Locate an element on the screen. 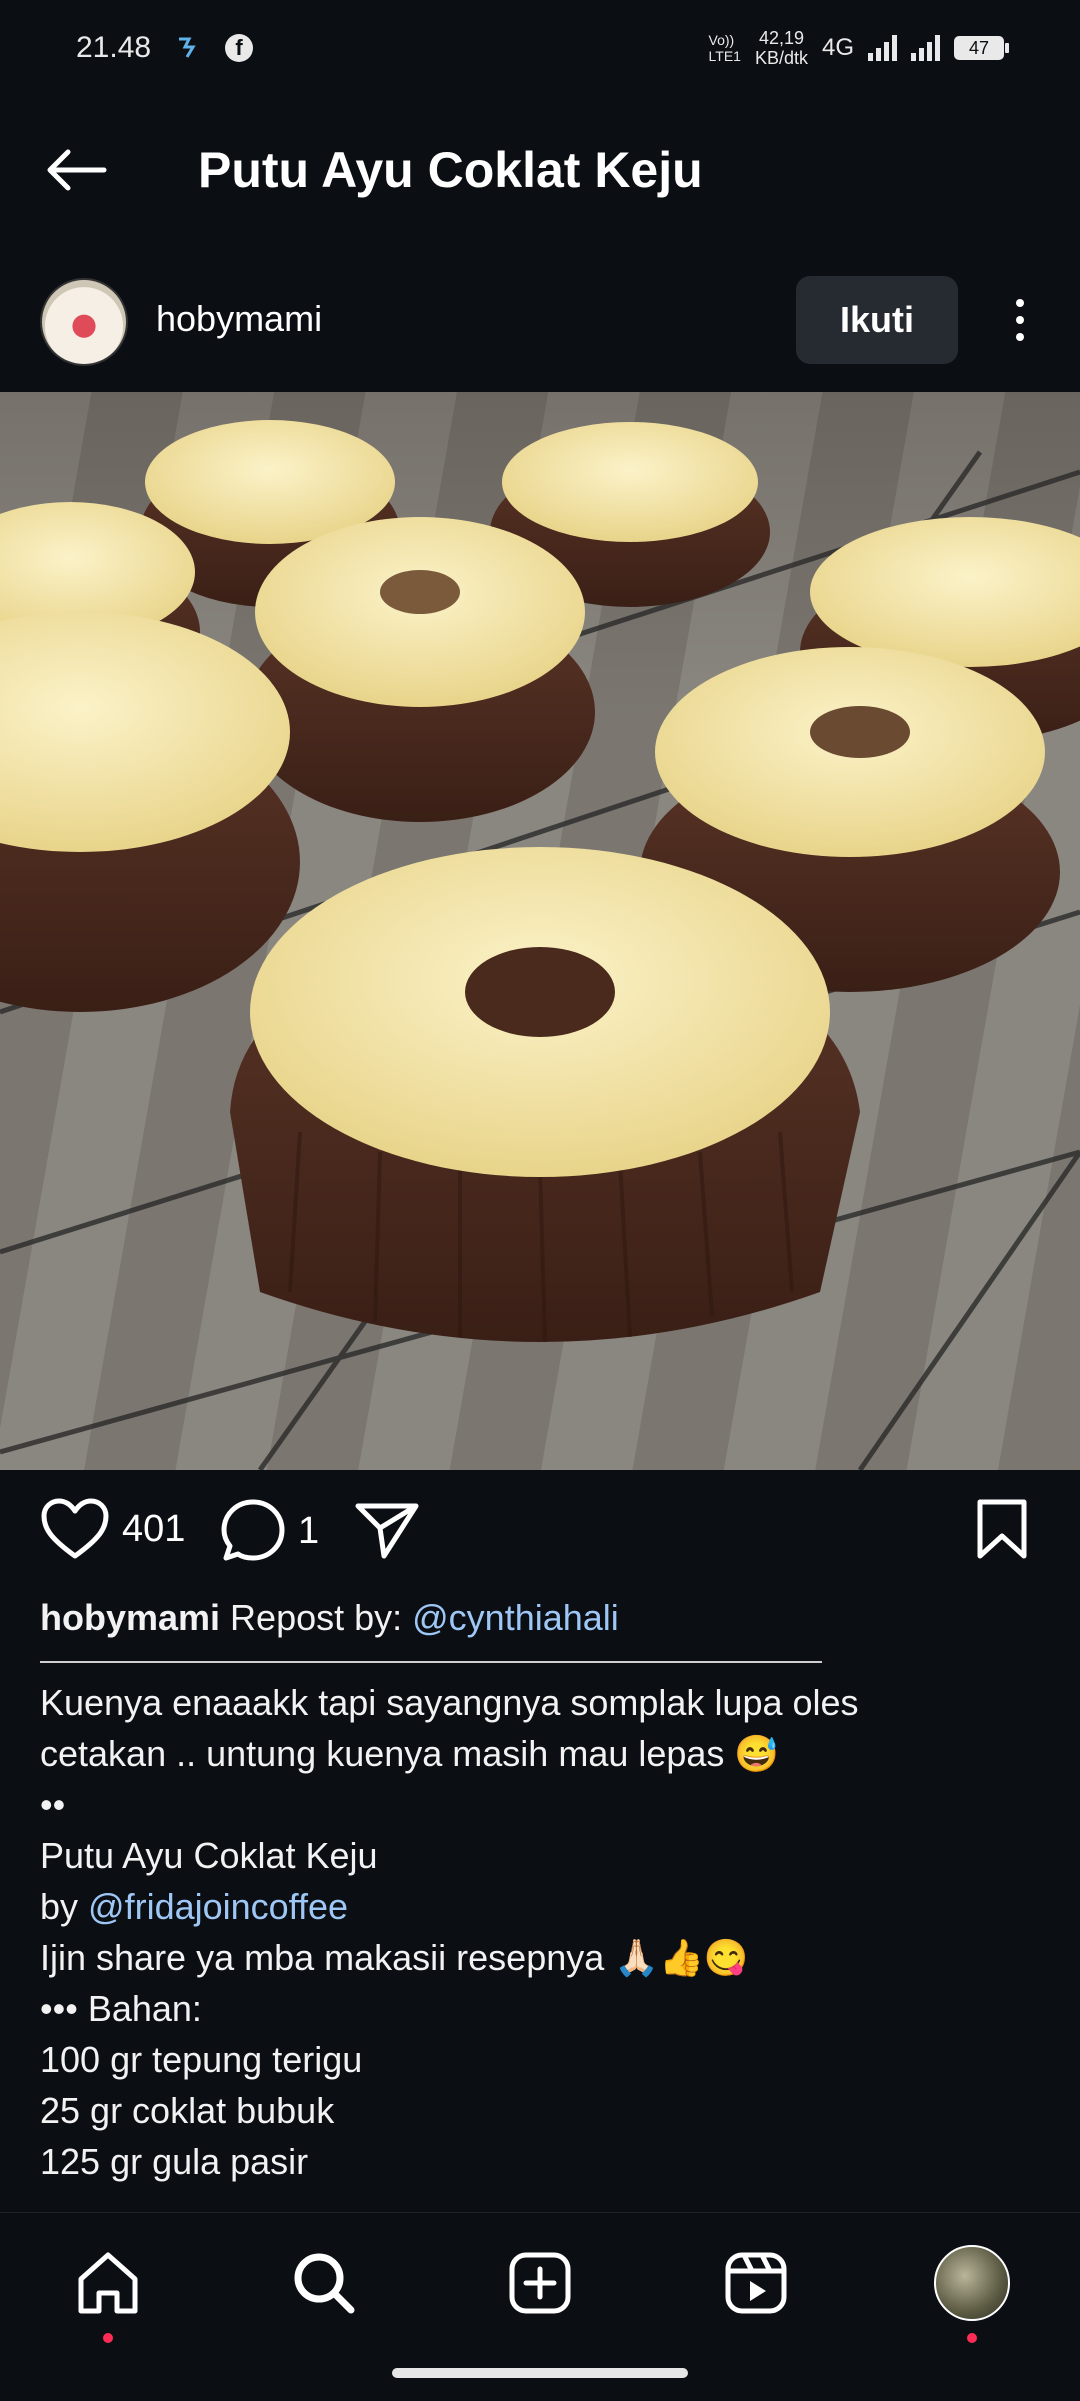 Image resolution: width=1080 pixels, height=2401 pixels. caption-divider is located at coordinates (431, 1662).